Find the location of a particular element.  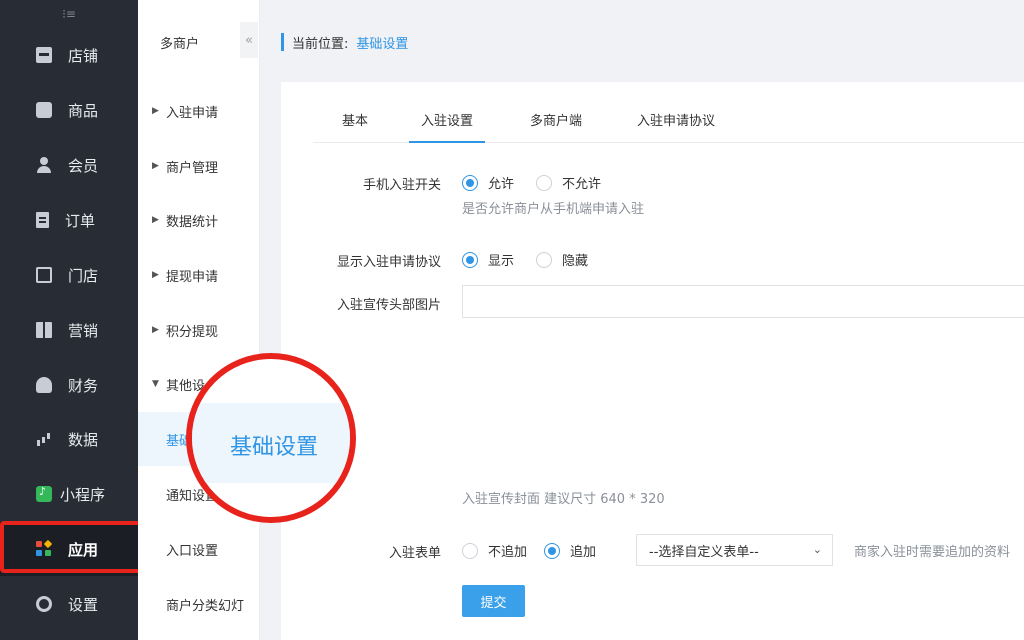

sidebar-item-label: 订单 is located at coordinates (80, 220).